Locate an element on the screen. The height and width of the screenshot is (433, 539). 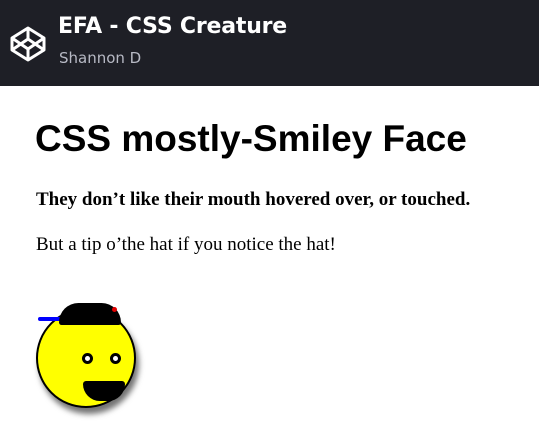
right-eye is located at coordinates (115, 358).